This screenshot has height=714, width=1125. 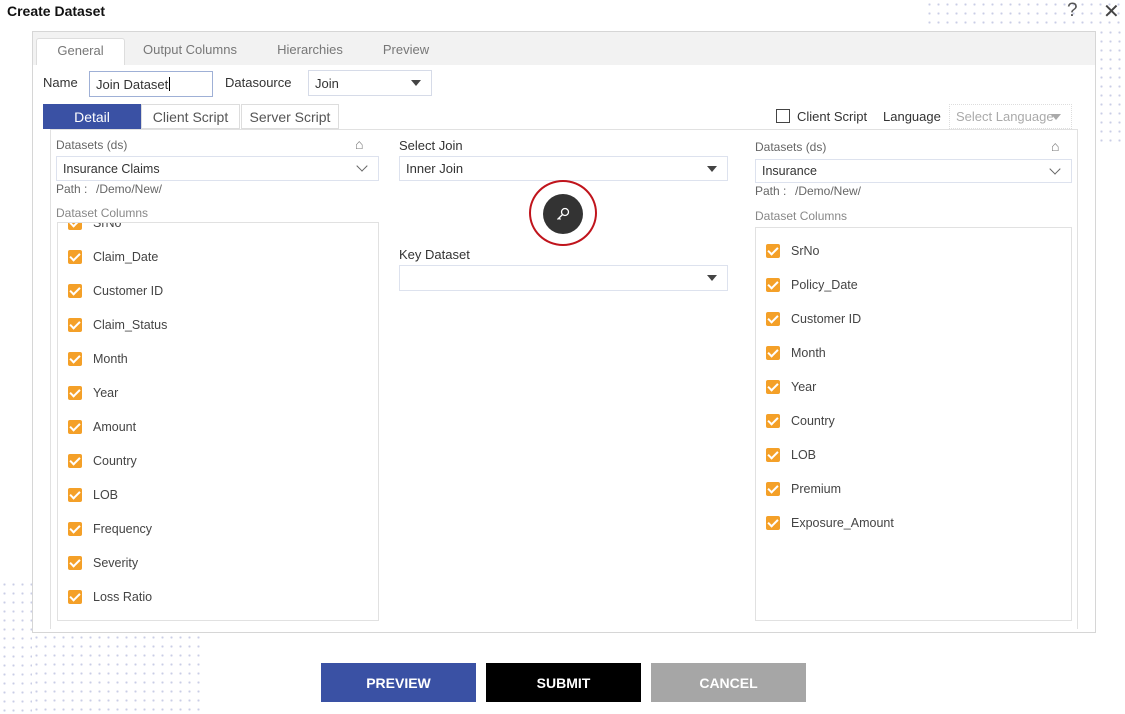 What do you see at coordinates (563, 214) in the screenshot?
I see `key-button` at bounding box center [563, 214].